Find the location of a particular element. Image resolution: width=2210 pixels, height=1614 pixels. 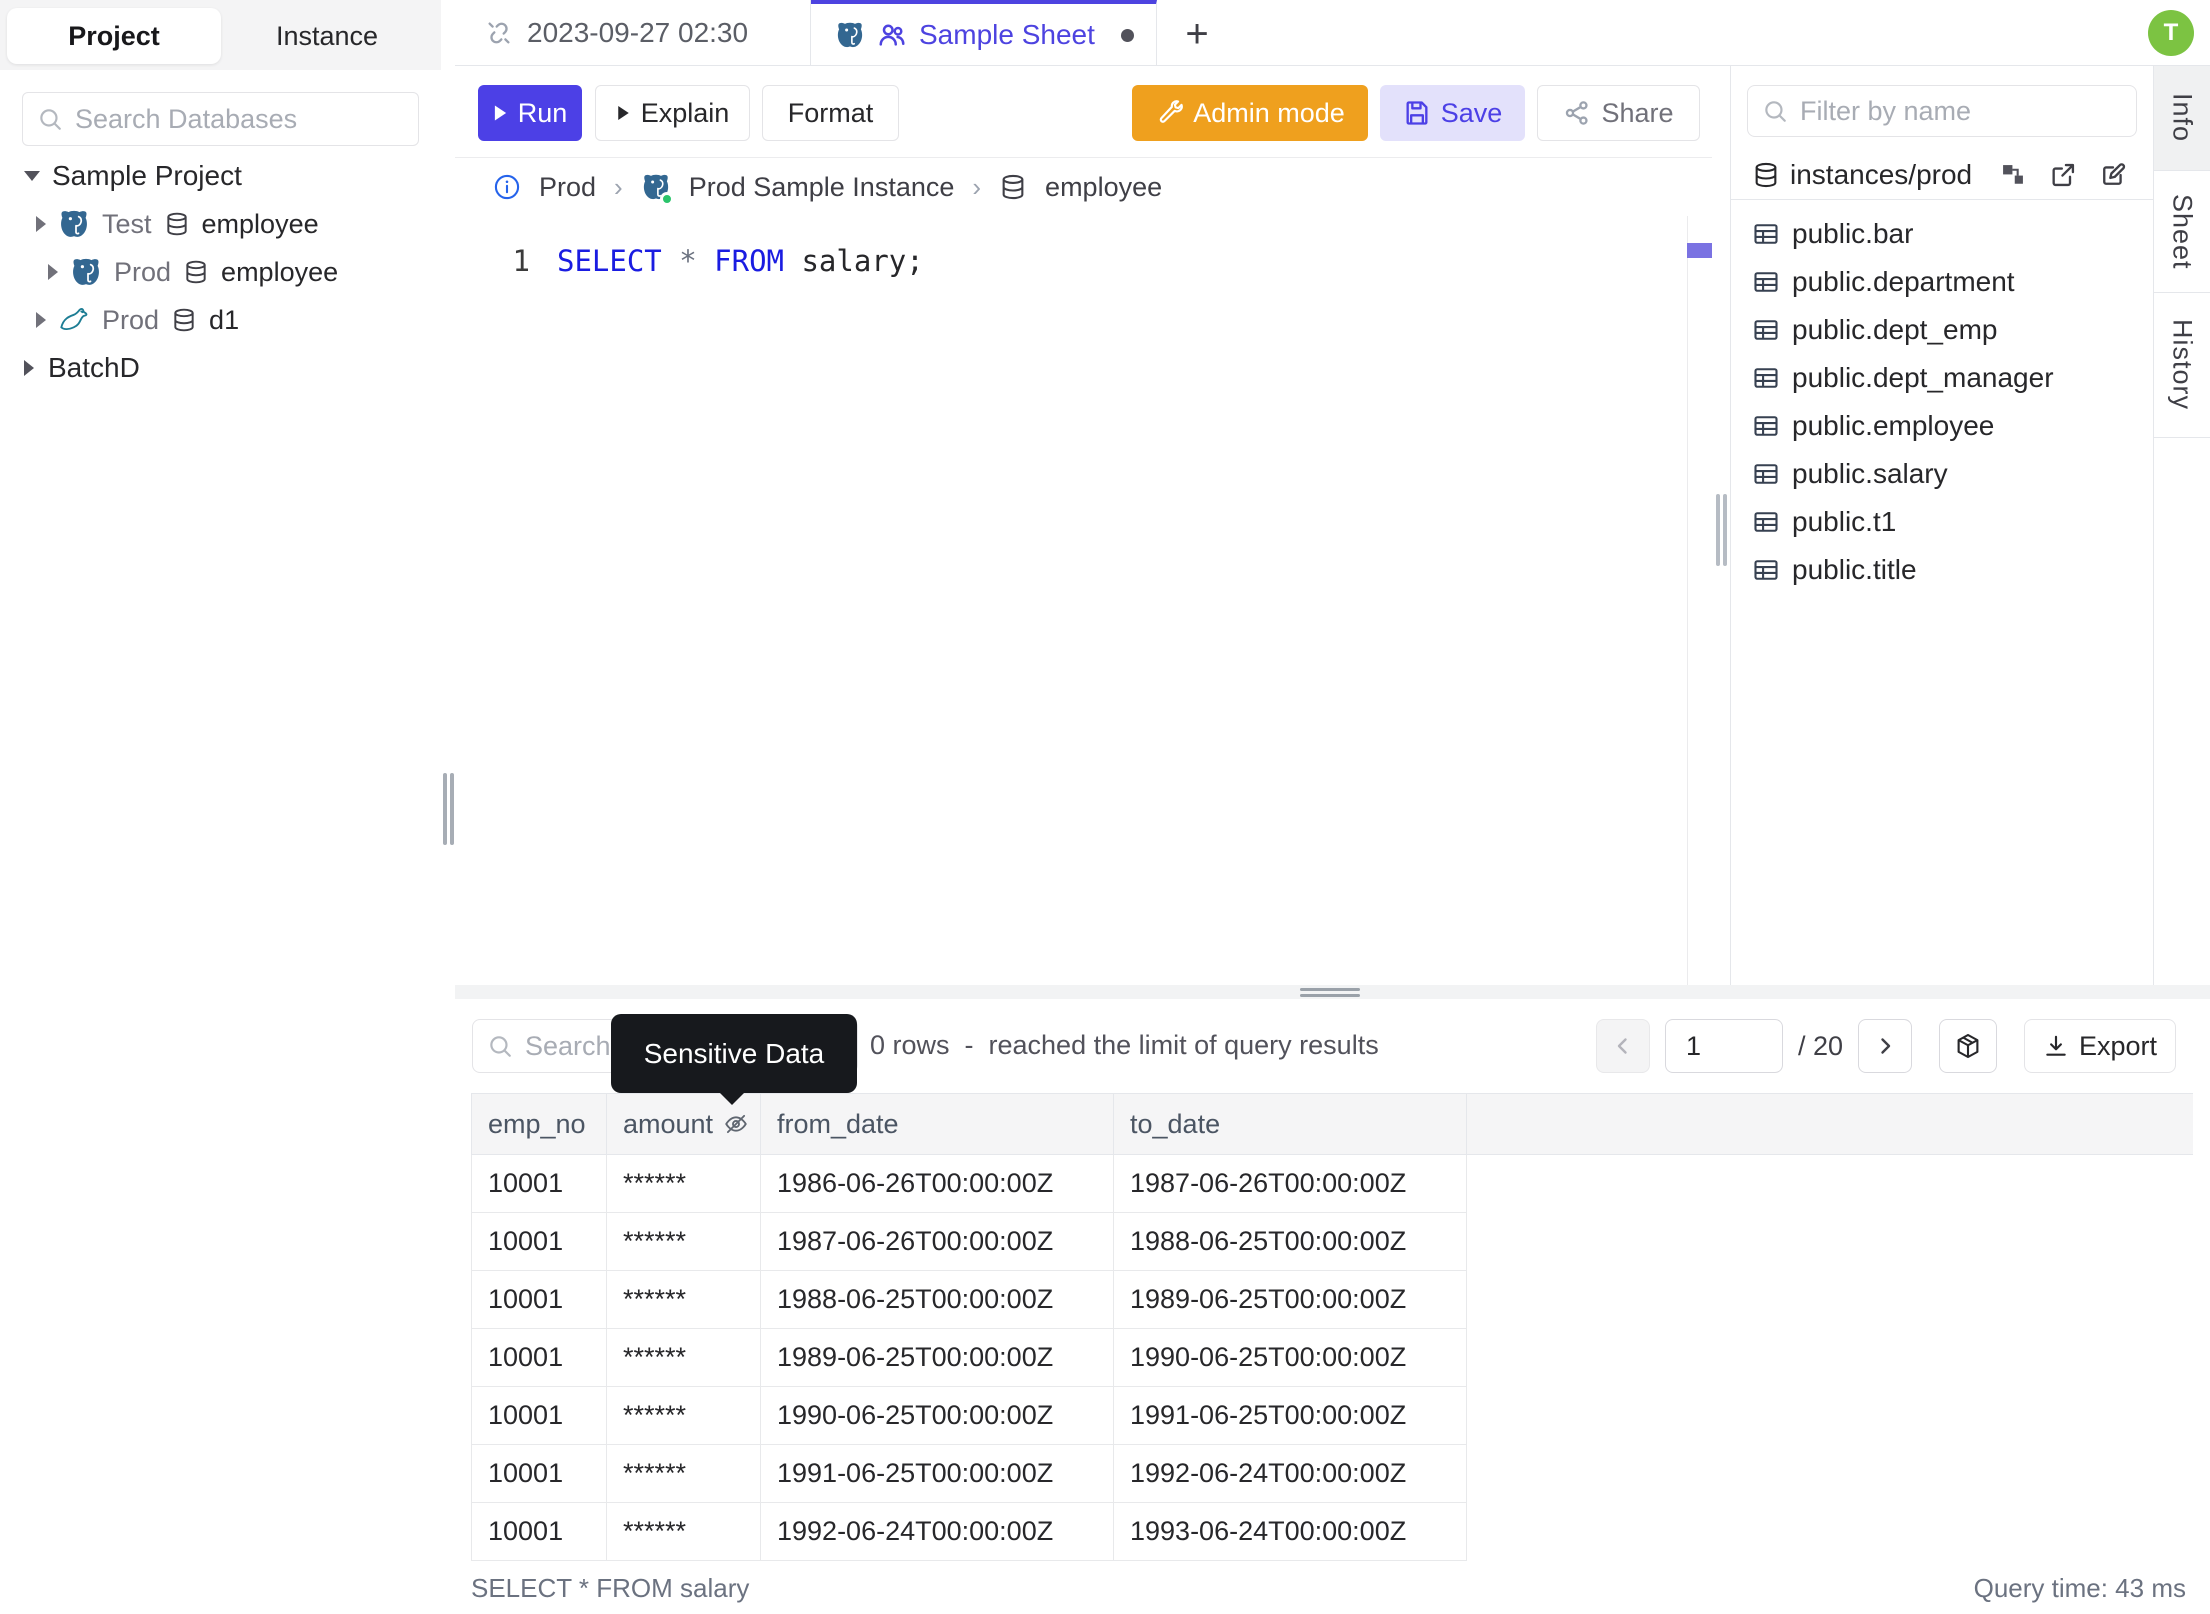

cell-from-date: 1990-06-25T00:00:00Z is located at coordinates (937, 1415).